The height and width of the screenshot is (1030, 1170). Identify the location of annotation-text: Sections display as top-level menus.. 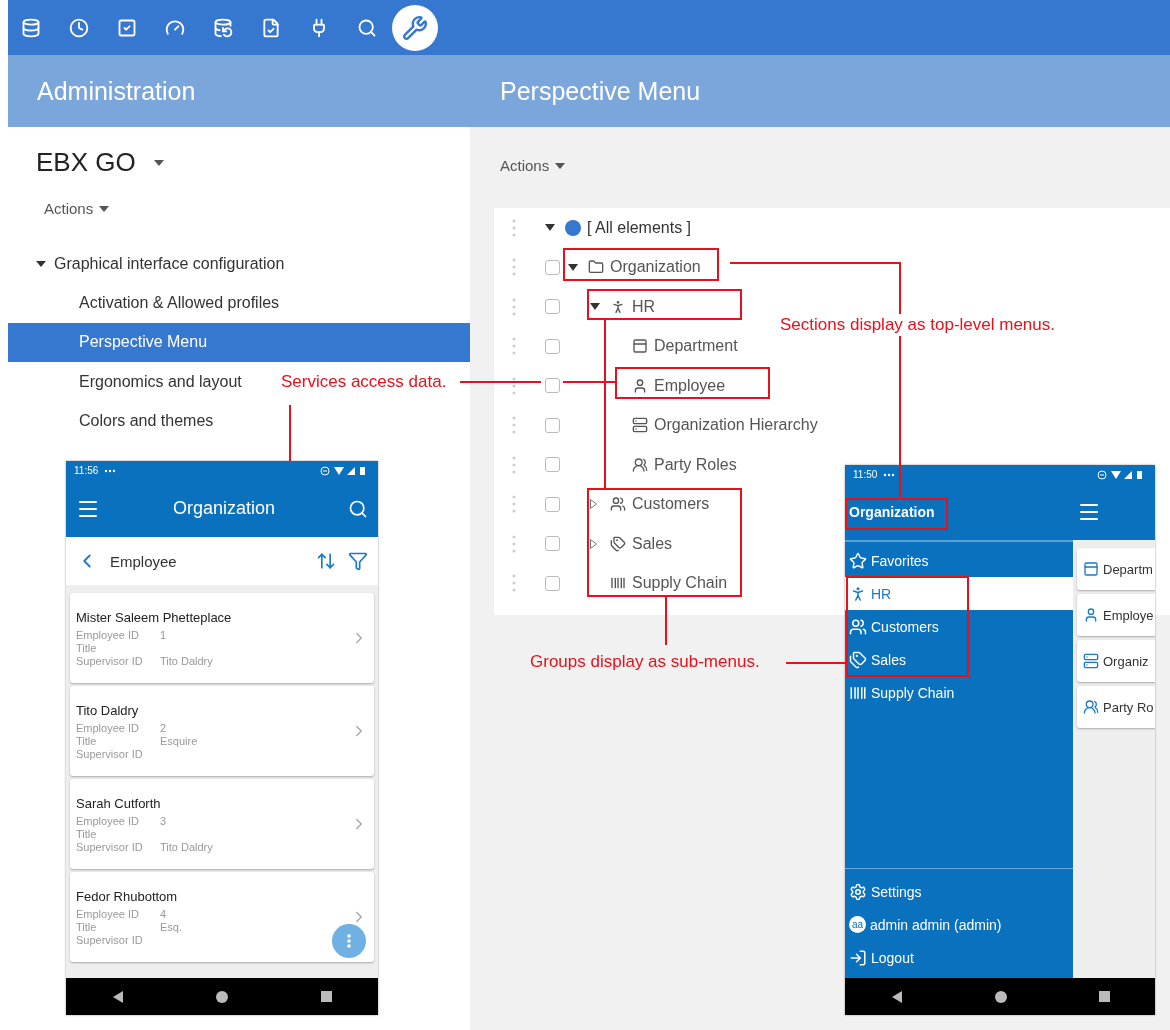
(917, 325).